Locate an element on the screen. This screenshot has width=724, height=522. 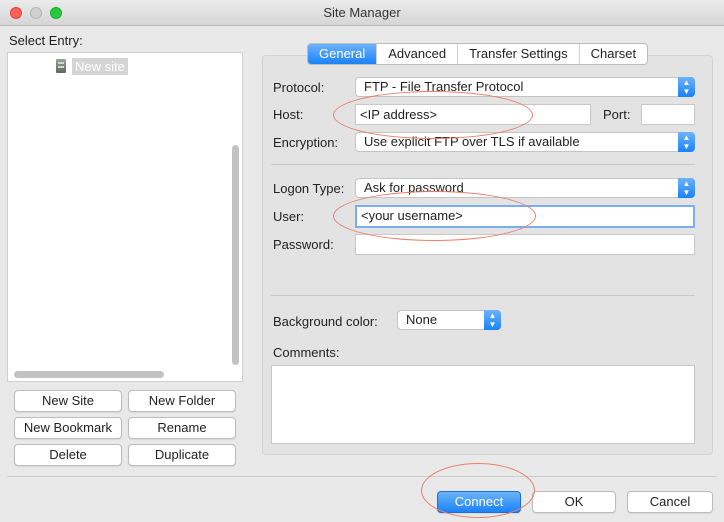
cancel-button: Cancel is located at coordinates (670, 502).